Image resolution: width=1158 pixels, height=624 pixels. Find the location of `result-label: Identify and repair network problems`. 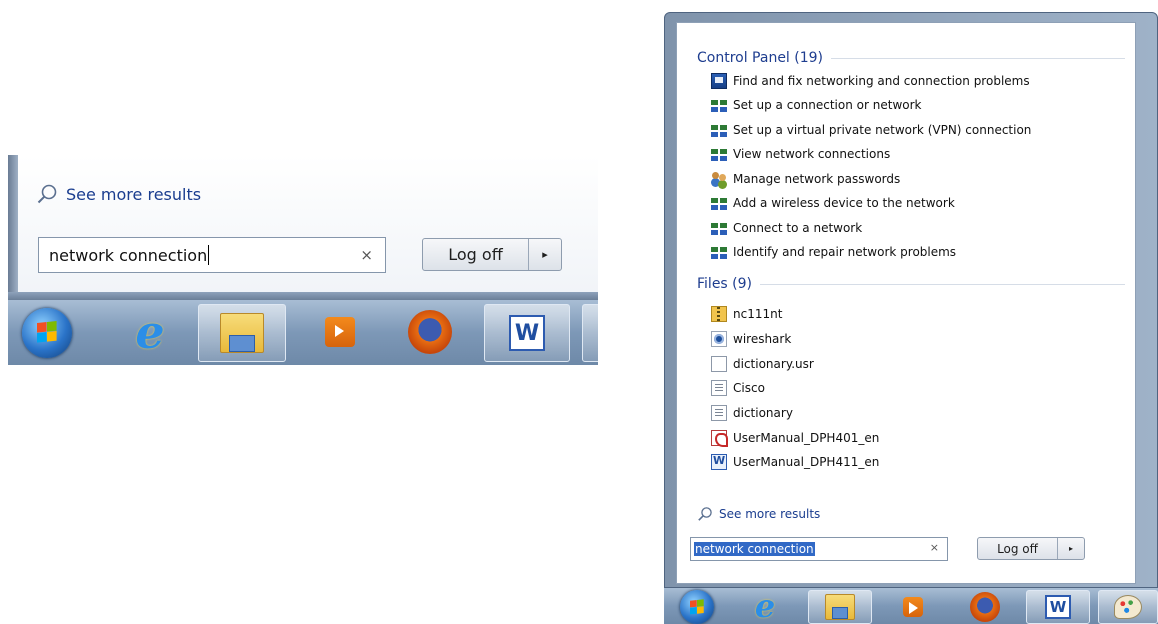

result-label: Identify and repair network problems is located at coordinates (845, 252).